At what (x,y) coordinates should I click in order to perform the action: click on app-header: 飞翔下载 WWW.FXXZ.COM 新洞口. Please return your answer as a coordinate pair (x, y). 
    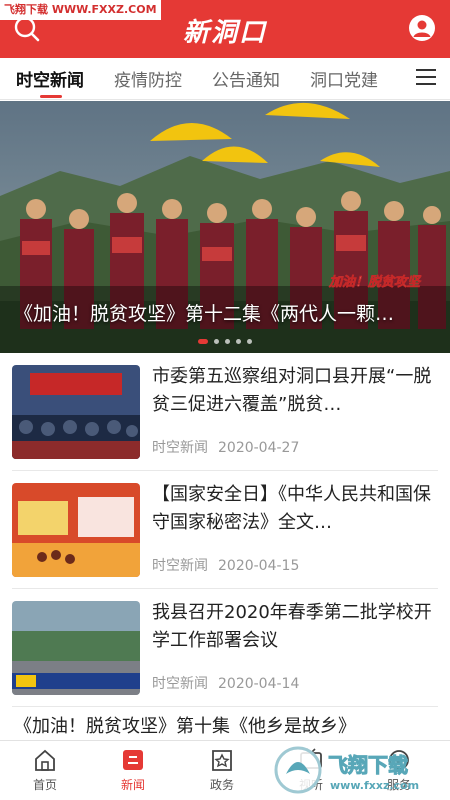
    Looking at the image, I should click on (225, 29).